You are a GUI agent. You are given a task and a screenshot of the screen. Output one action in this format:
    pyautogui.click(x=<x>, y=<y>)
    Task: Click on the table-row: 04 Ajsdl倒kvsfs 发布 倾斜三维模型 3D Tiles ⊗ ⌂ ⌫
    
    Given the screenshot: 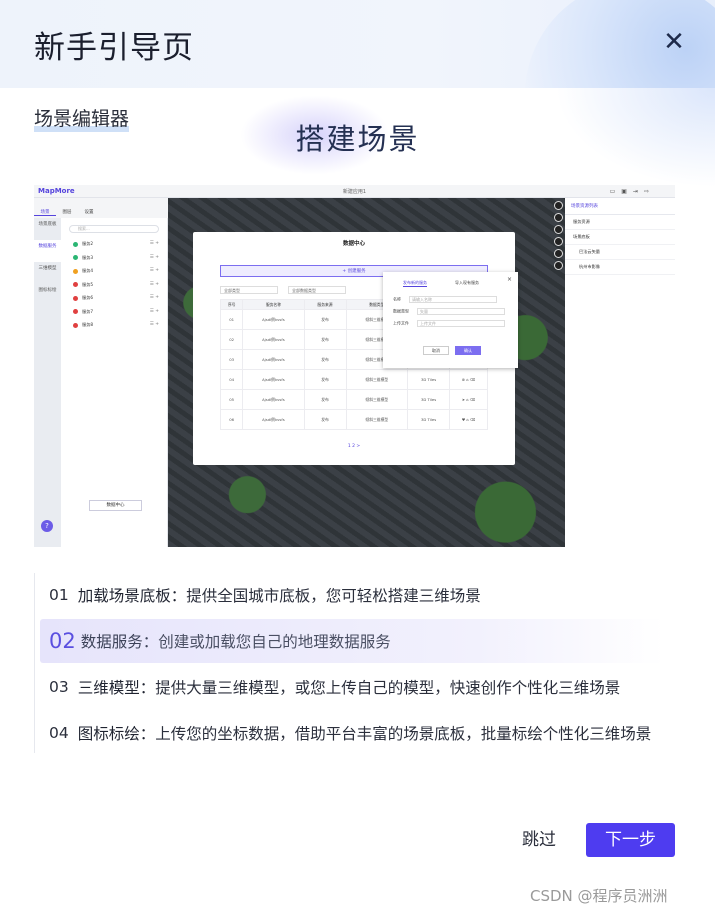 What is the action you would take?
    pyautogui.click(x=353, y=379)
    